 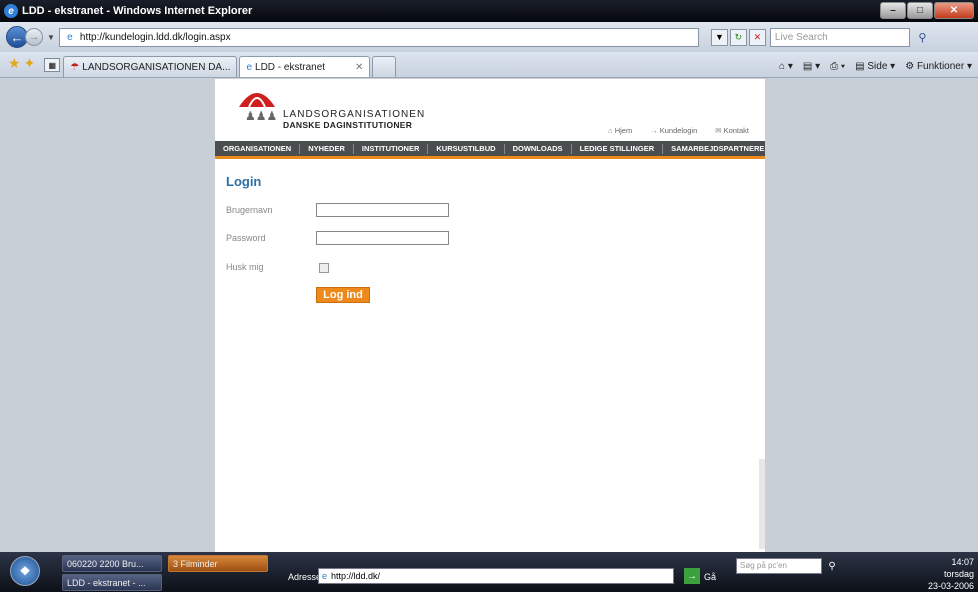 What do you see at coordinates (249, 210) in the screenshot?
I see `username-label: Brugernavn` at bounding box center [249, 210].